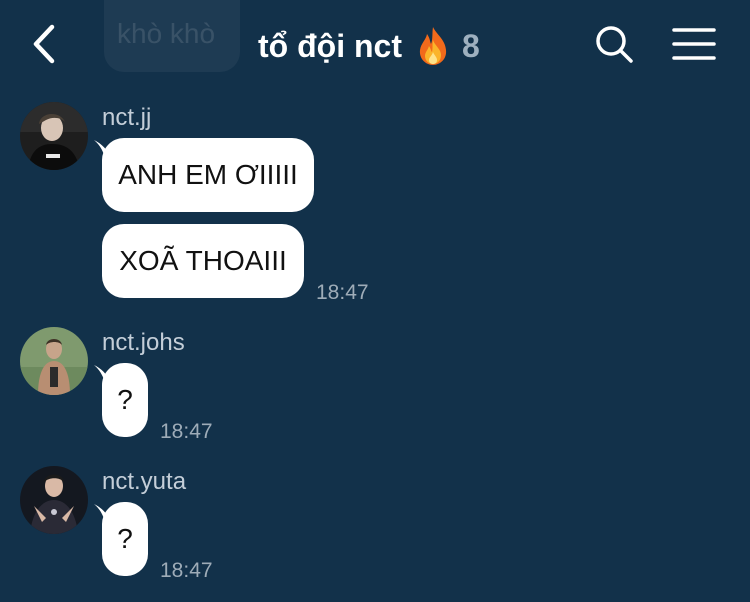 This screenshot has height=602, width=750. I want to click on hamburger-menu-icon, so click(694, 44).